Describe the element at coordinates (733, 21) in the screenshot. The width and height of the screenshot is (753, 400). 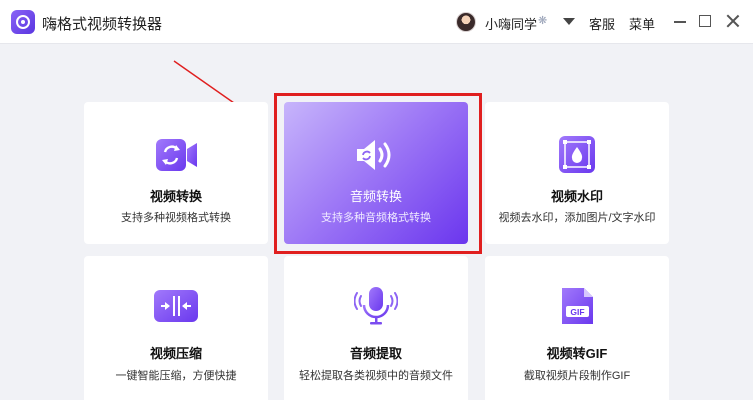
I see `close-icon` at that location.